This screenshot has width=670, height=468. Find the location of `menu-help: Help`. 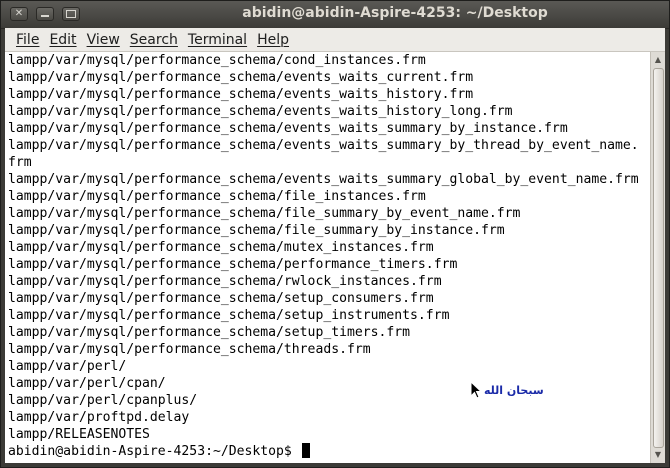

menu-help: Help is located at coordinates (273, 40).